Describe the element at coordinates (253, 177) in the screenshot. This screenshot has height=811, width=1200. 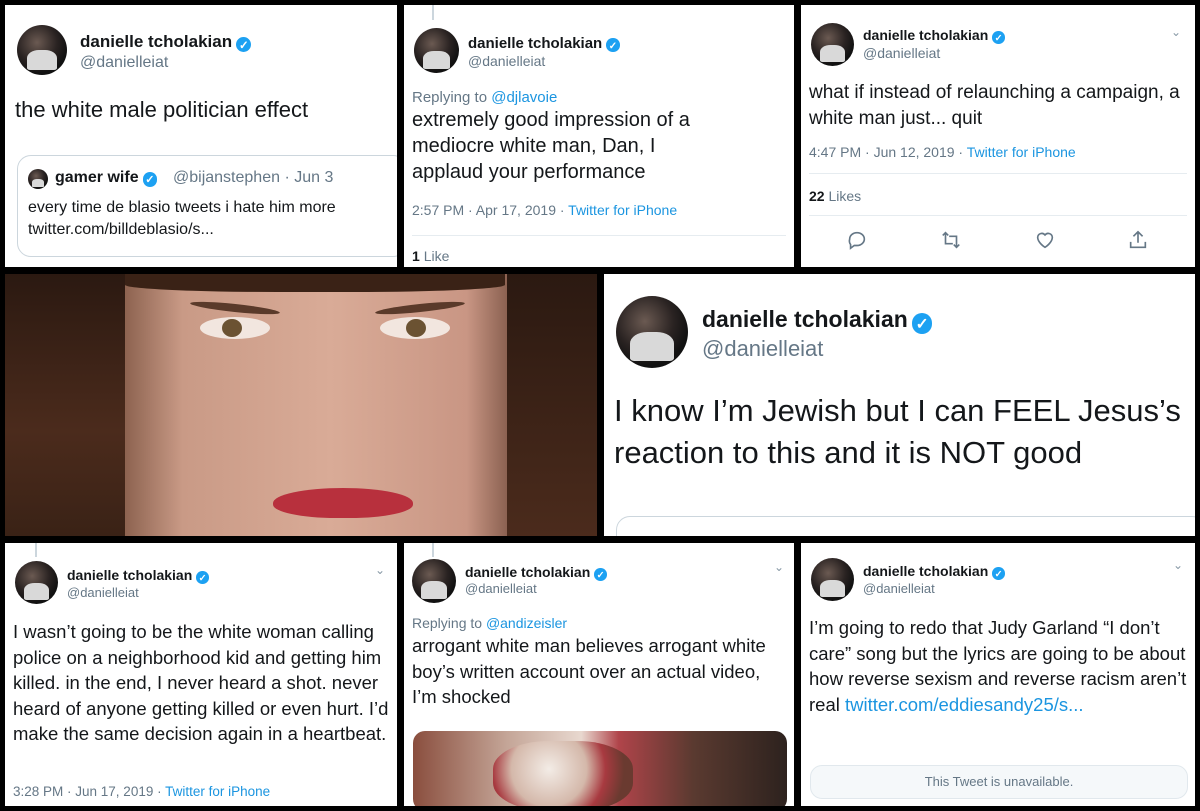
I see `quote-handle: @bijanstephen · Jun 3` at that location.